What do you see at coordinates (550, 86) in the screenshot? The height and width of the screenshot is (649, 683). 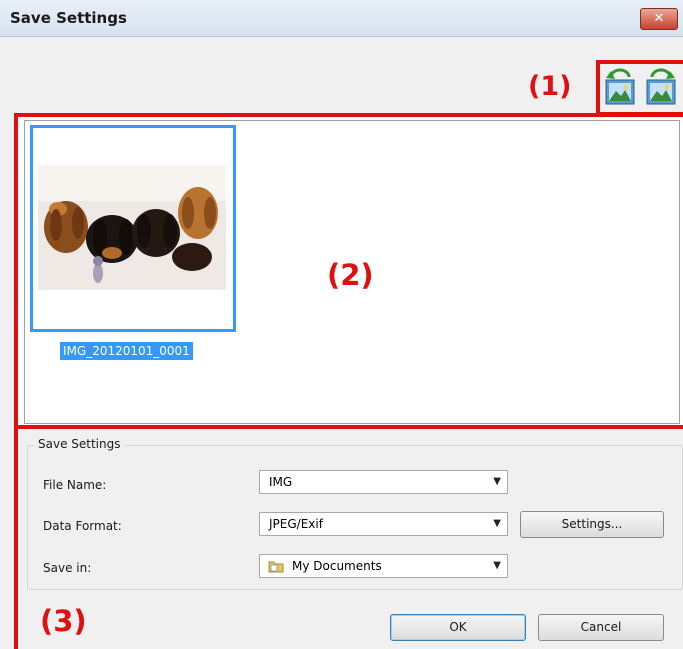 I see `callout-1: (1)` at bounding box center [550, 86].